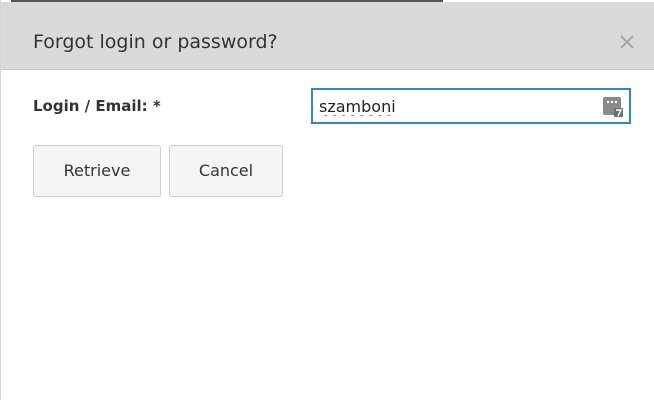 This screenshot has height=400, width=654. What do you see at coordinates (226, 171) in the screenshot?
I see `cancel-button: Cancel` at bounding box center [226, 171].